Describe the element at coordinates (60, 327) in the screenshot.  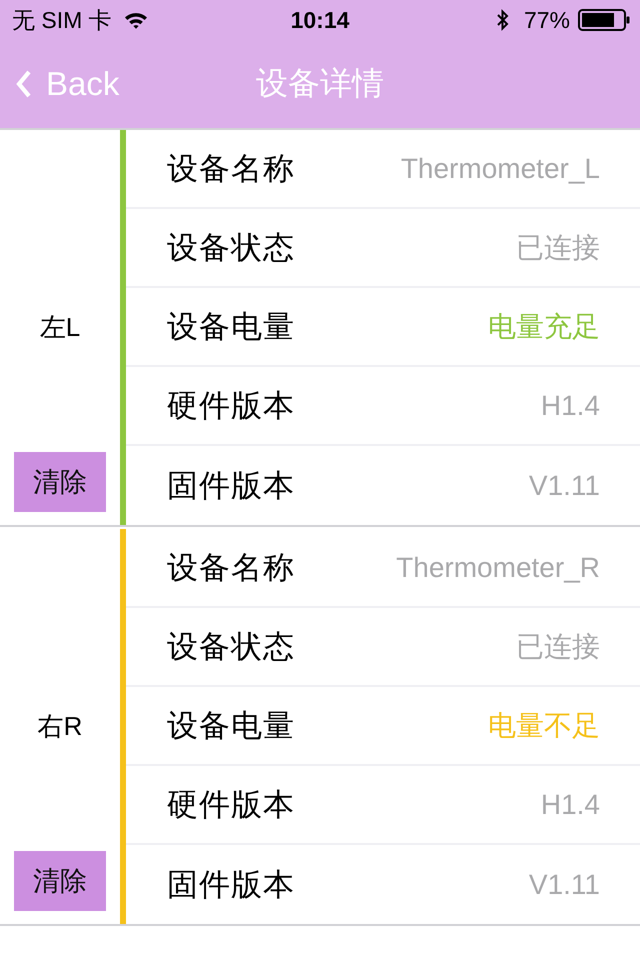
I see `side-label: 左L` at that location.